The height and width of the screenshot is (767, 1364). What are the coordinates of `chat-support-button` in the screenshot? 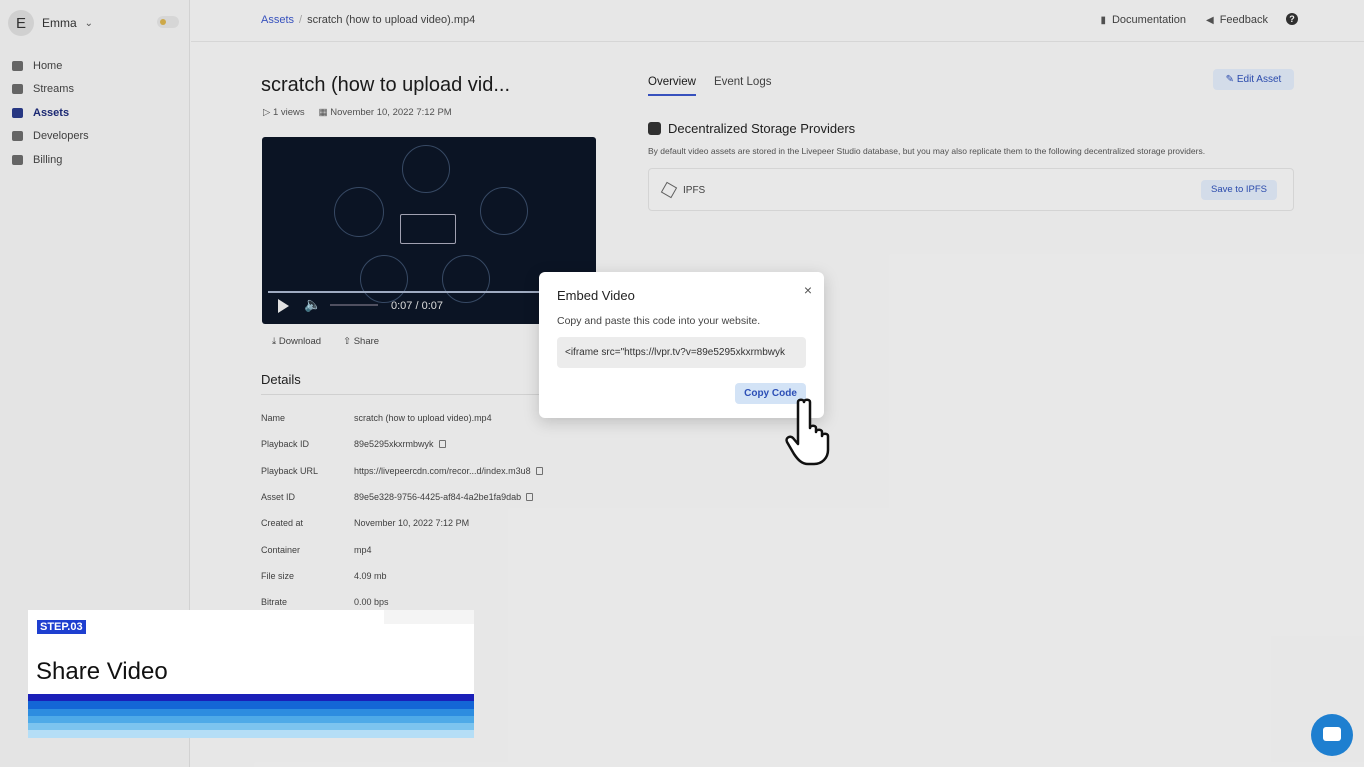 It's located at (1332, 735).